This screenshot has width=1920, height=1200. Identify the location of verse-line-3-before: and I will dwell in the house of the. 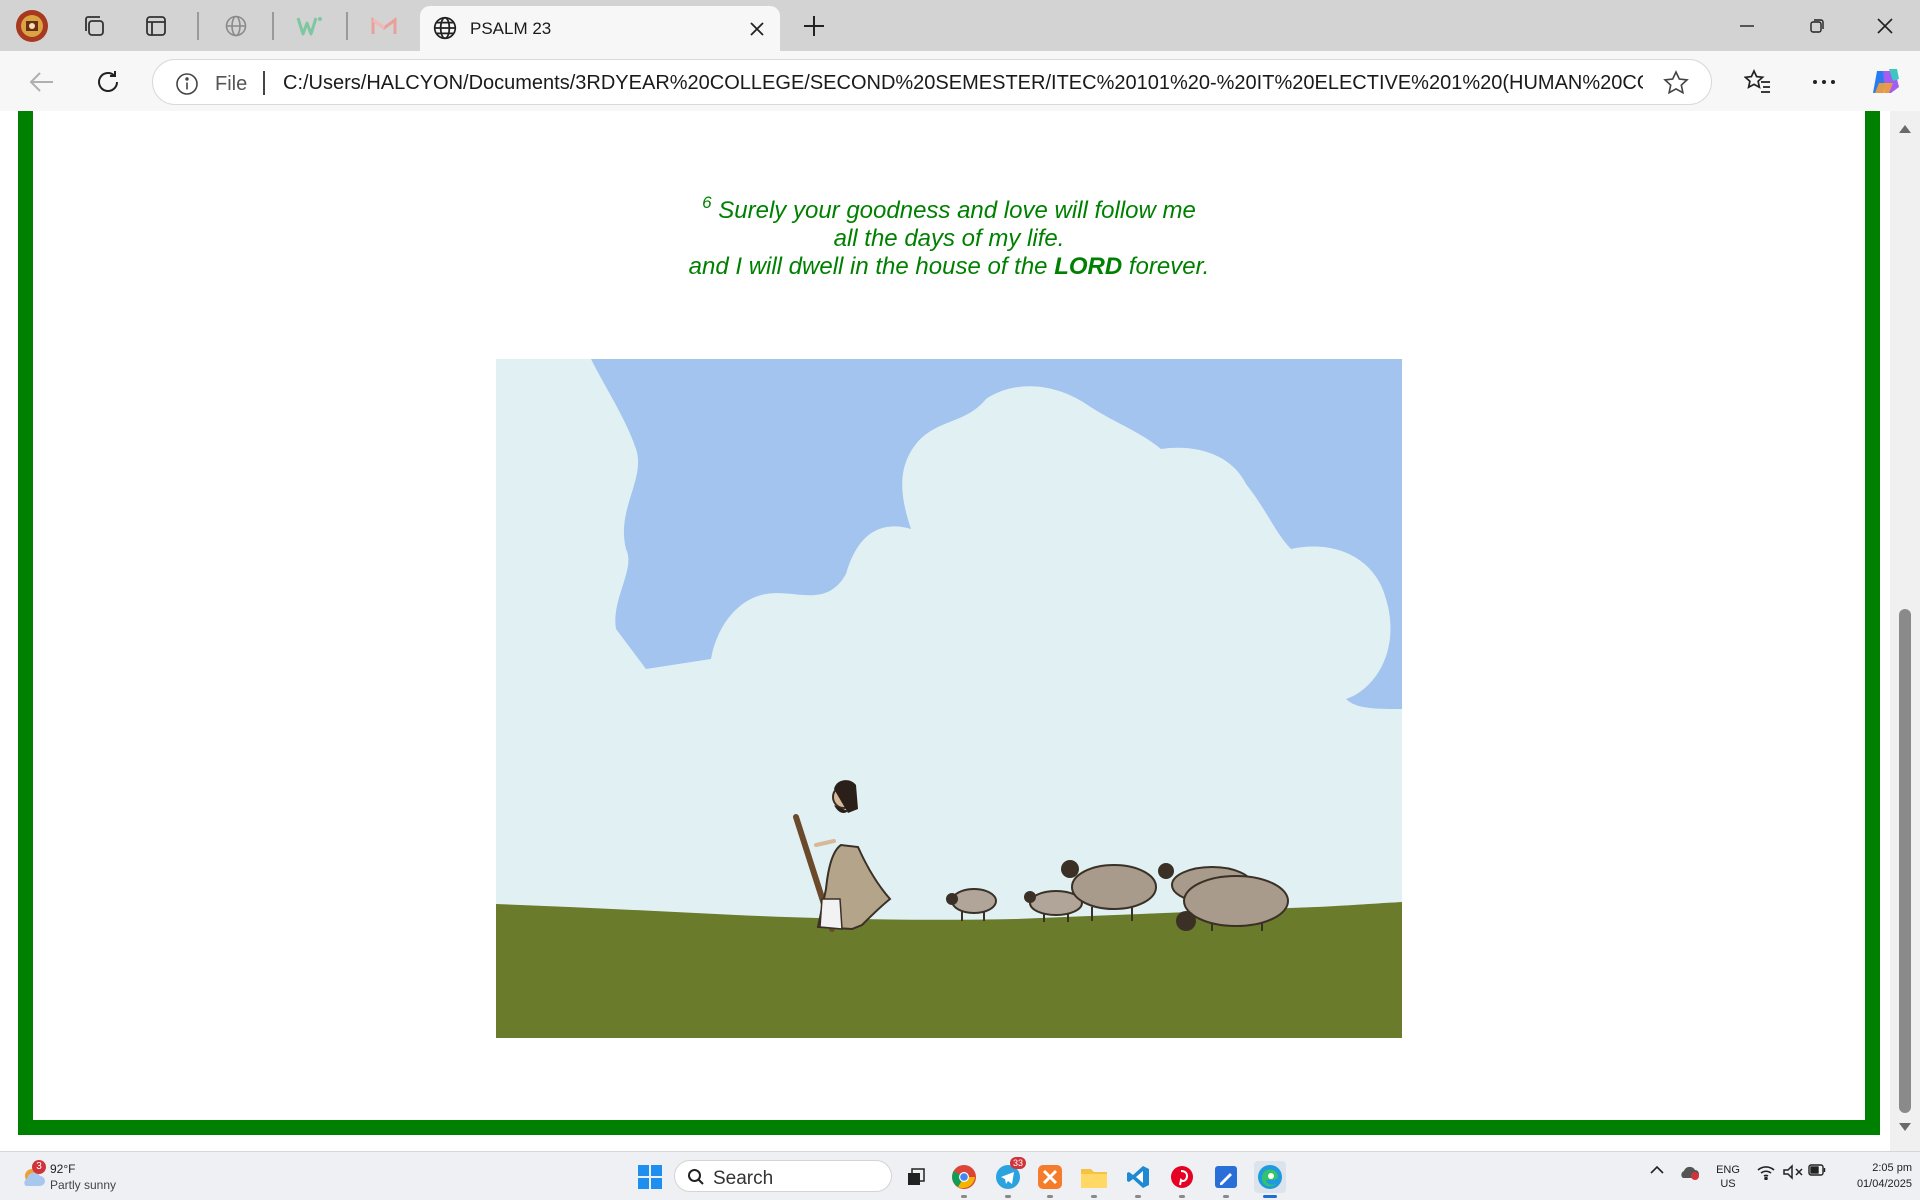
(871, 266).